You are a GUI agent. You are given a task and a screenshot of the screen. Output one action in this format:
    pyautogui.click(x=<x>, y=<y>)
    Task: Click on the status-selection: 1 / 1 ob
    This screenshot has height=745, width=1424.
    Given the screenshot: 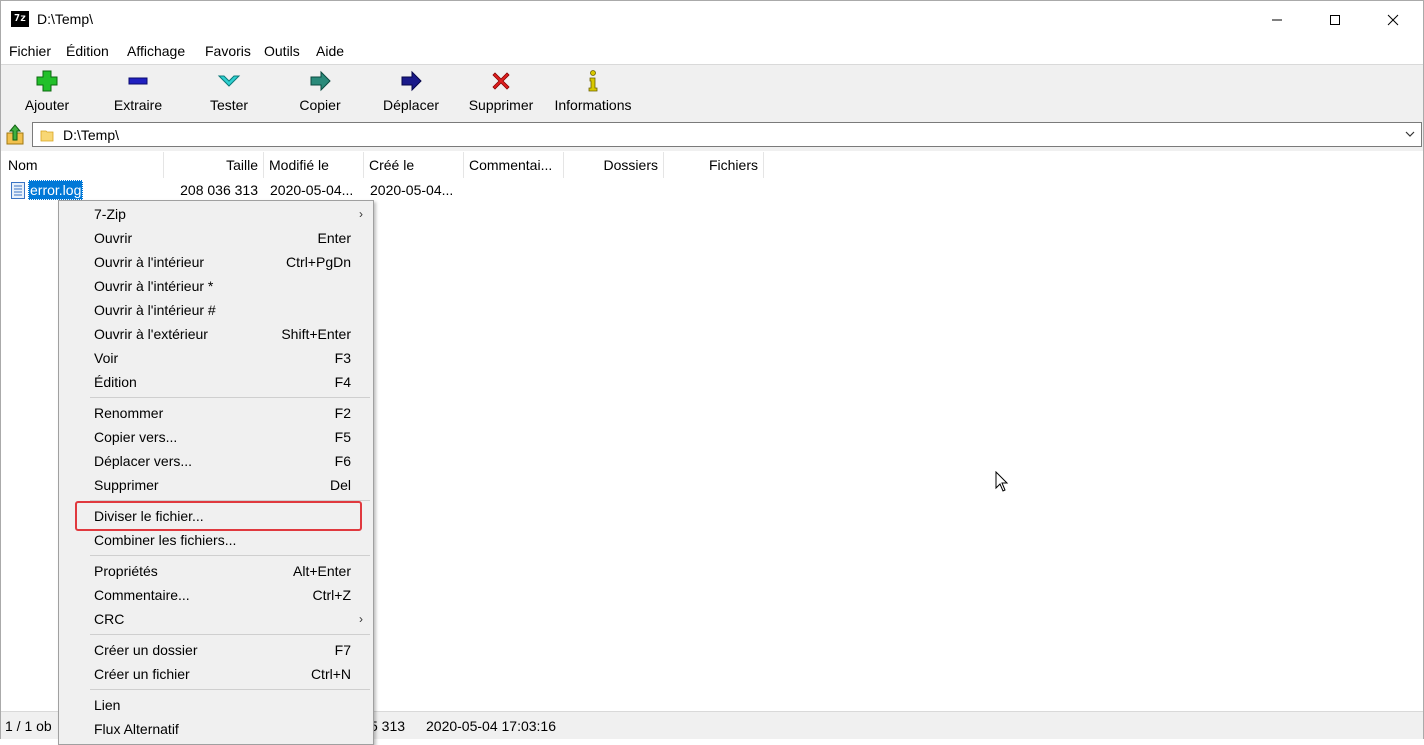 What is the action you would take?
    pyautogui.click(x=28, y=726)
    